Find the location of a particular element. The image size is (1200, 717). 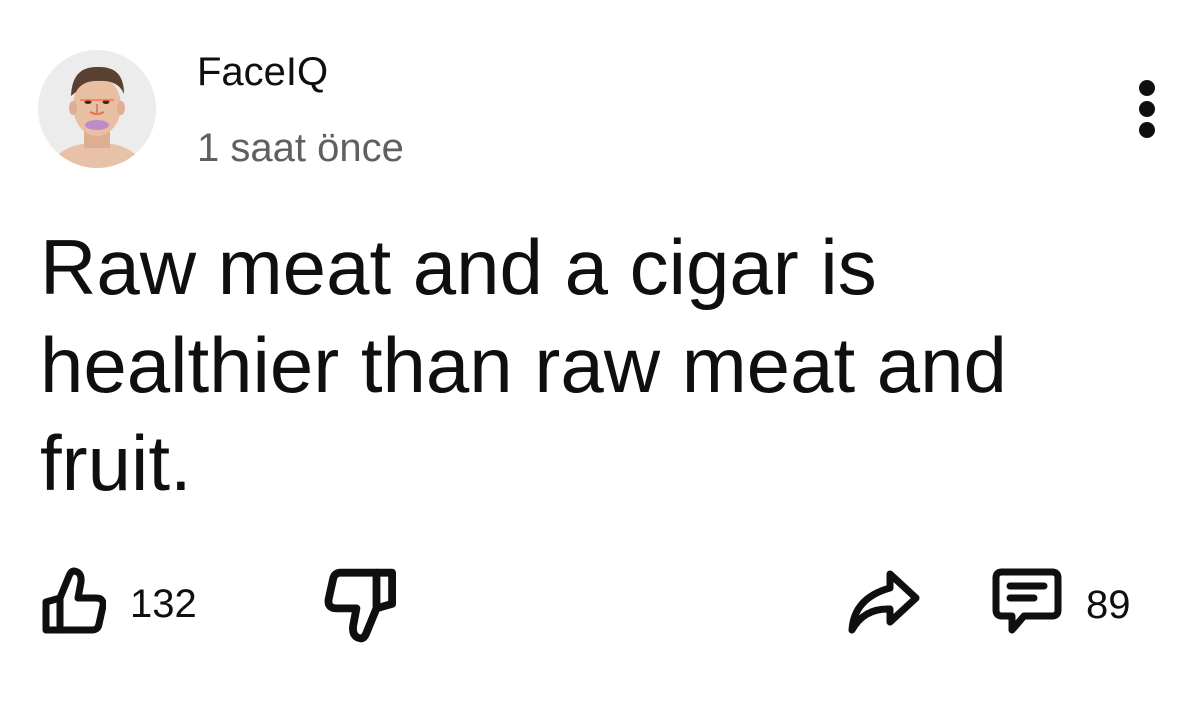

post-timestamp: 1 saat önce is located at coordinates (300, 148).